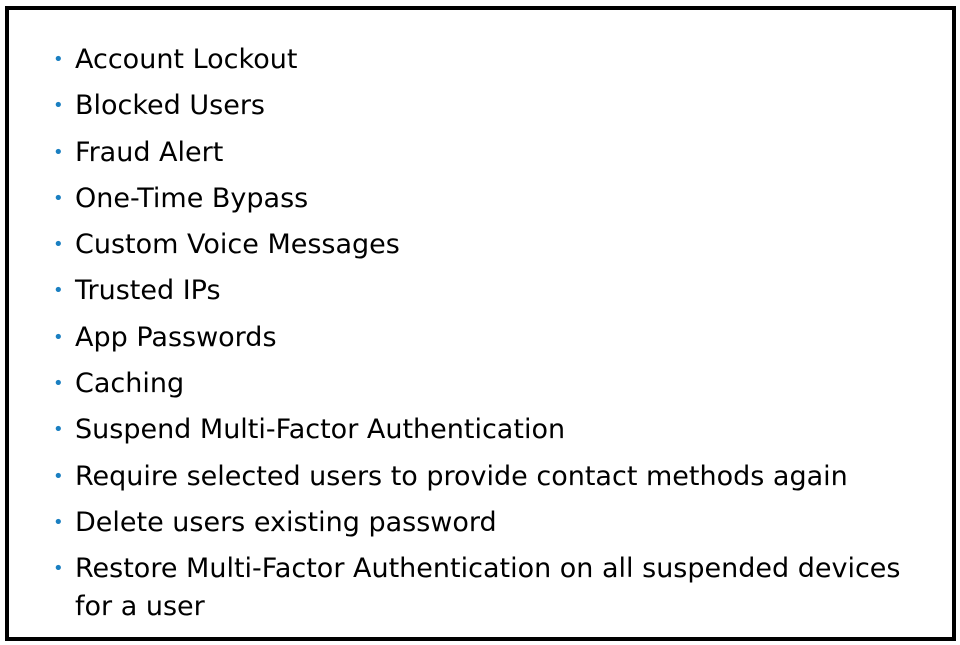  I want to click on list-item: • Blocked Users, so click(493, 110).